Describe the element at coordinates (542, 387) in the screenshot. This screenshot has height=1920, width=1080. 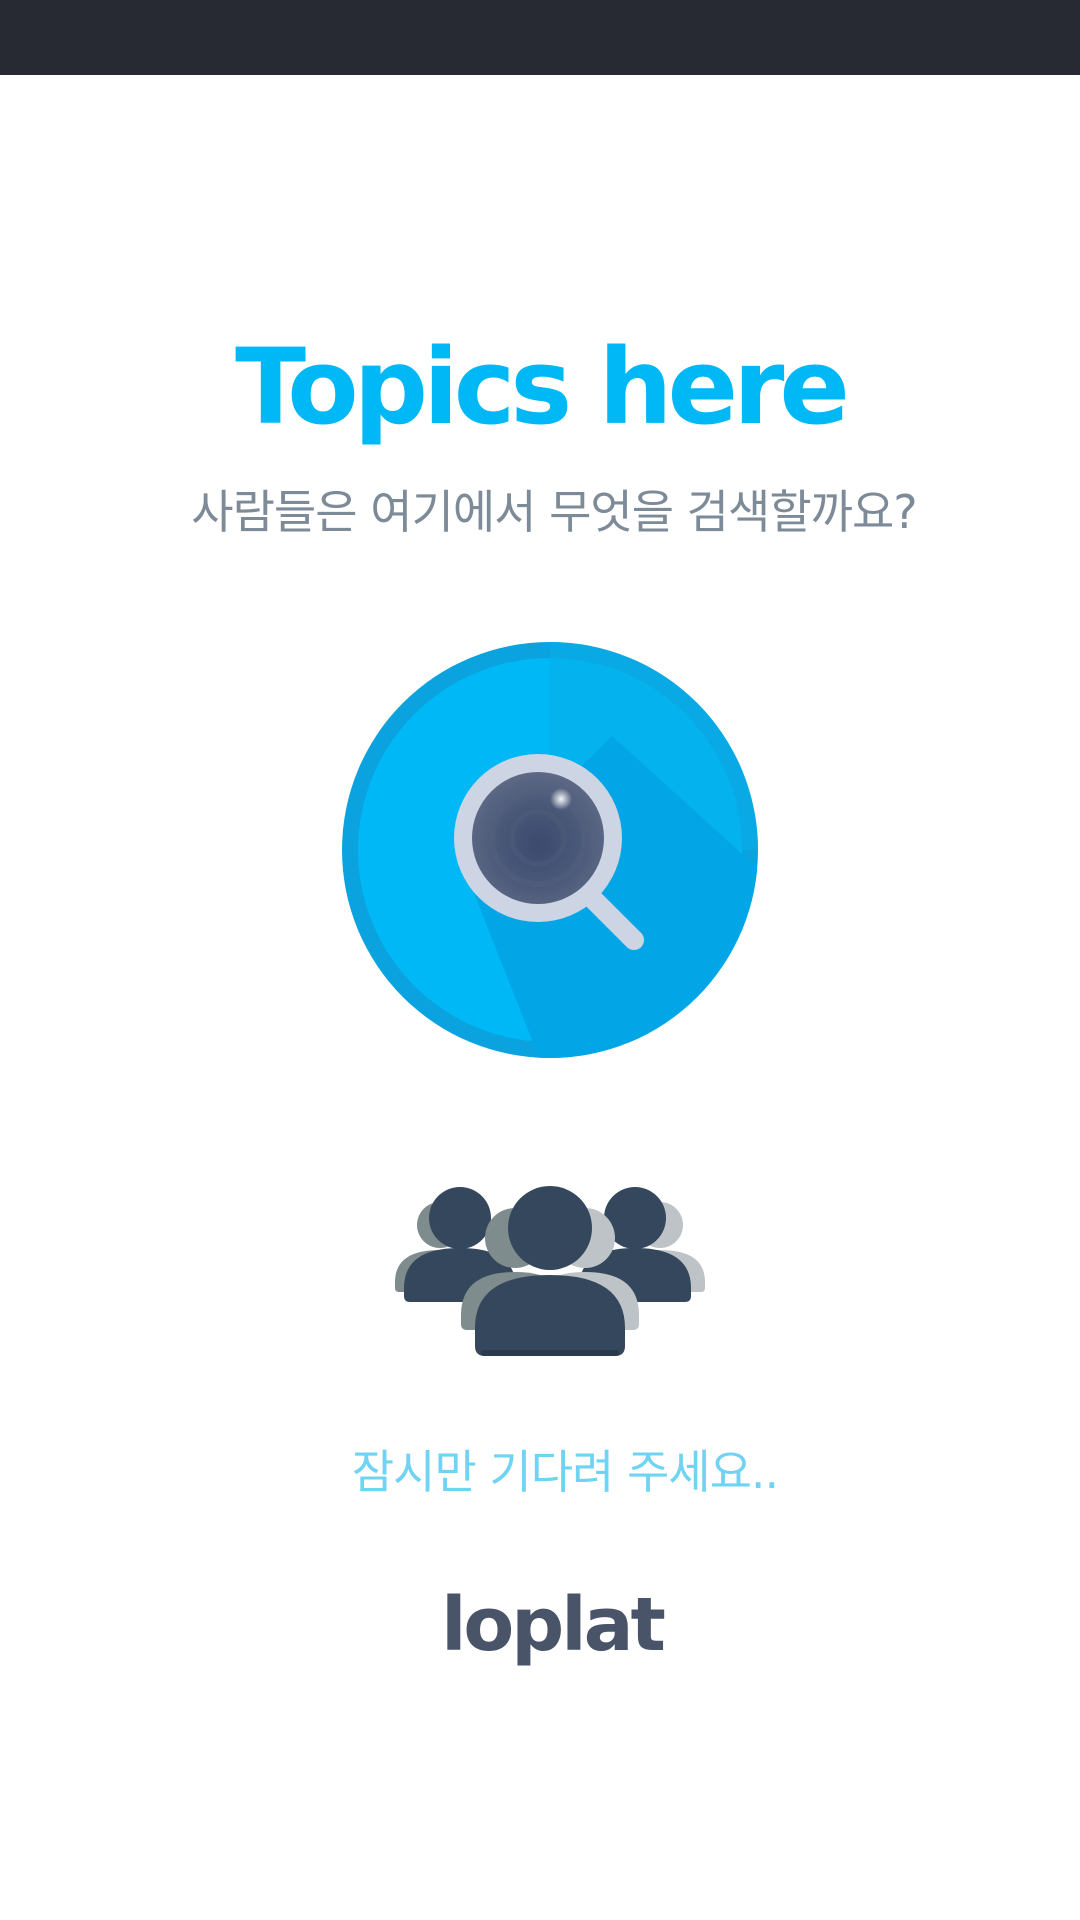
I see `page-title: Topics here` at that location.